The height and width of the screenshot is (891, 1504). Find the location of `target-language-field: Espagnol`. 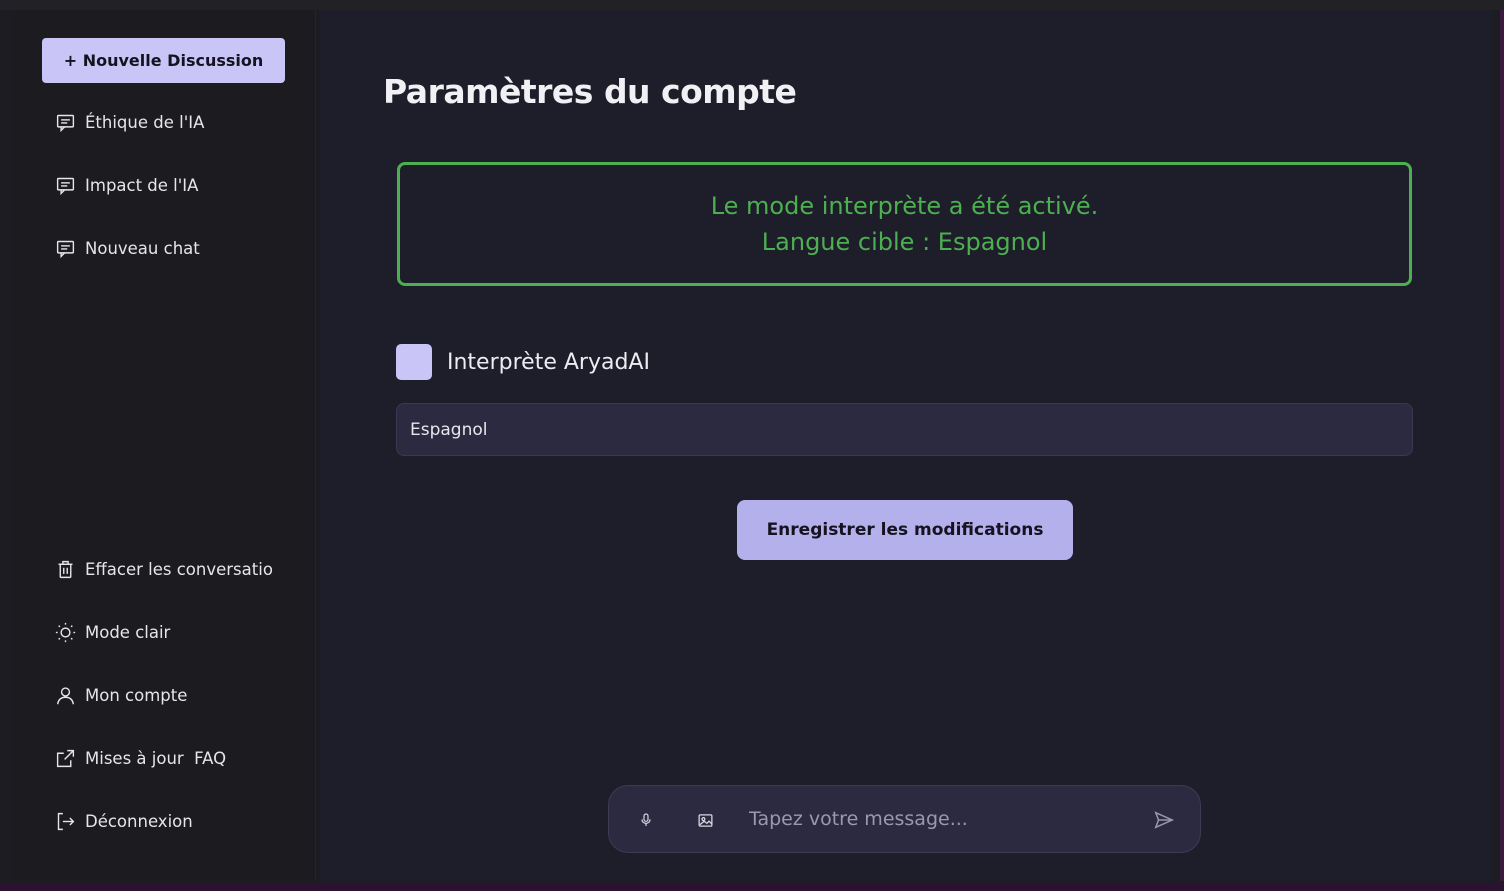

target-language-field: Espagnol is located at coordinates (904, 429).